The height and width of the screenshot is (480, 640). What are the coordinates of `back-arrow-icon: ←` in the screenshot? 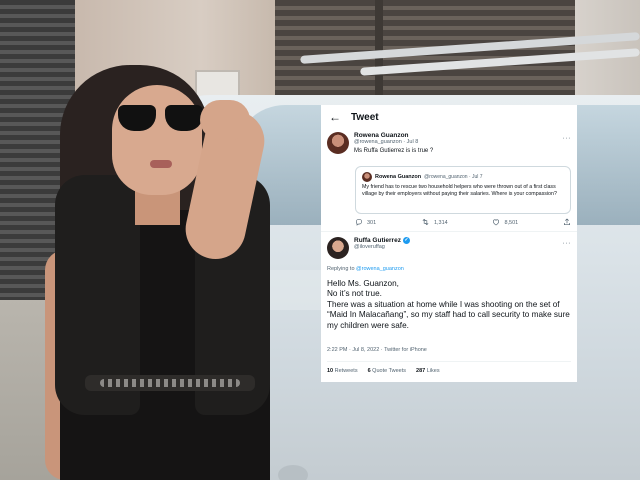 It's located at (340, 117).